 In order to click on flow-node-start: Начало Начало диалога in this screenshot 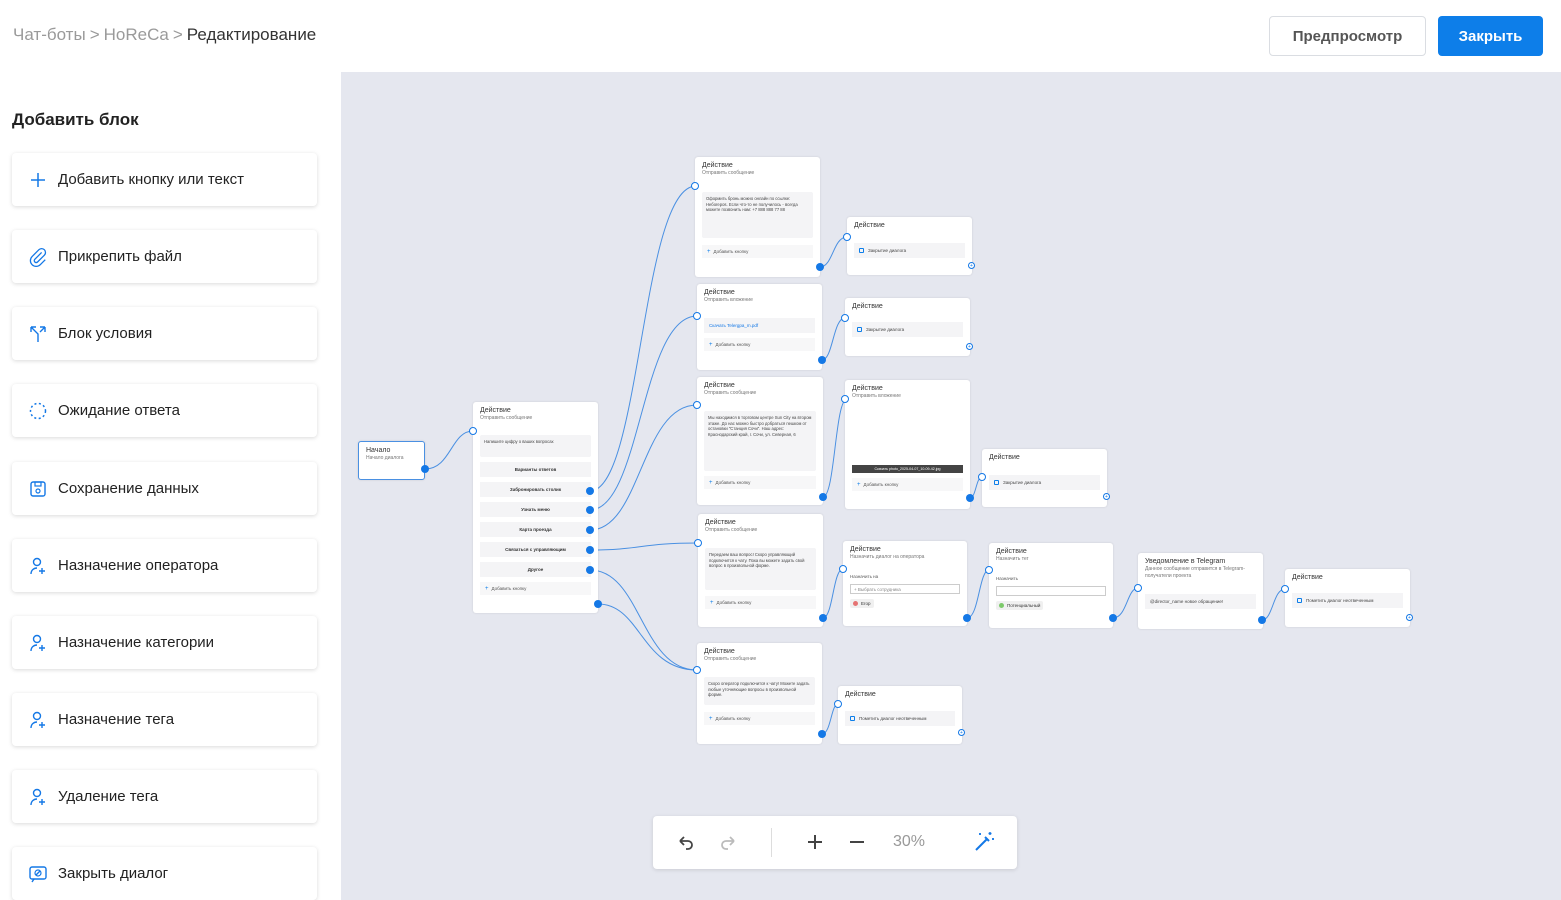, I will do `click(391, 460)`.